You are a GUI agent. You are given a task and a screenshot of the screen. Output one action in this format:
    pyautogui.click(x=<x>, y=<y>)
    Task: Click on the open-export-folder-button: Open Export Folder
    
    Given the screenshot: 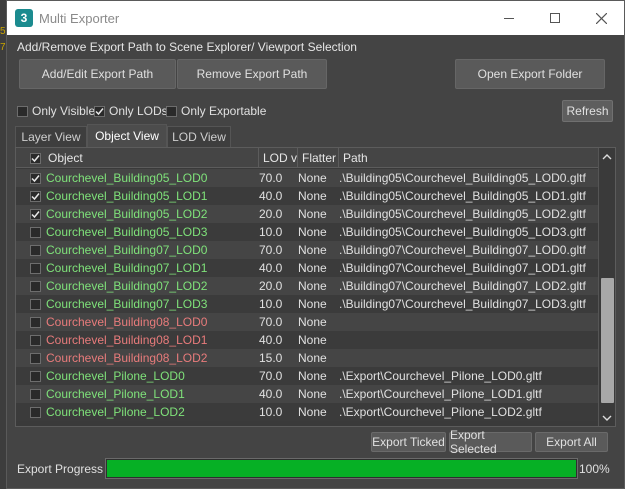 What is the action you would take?
    pyautogui.click(x=530, y=74)
    